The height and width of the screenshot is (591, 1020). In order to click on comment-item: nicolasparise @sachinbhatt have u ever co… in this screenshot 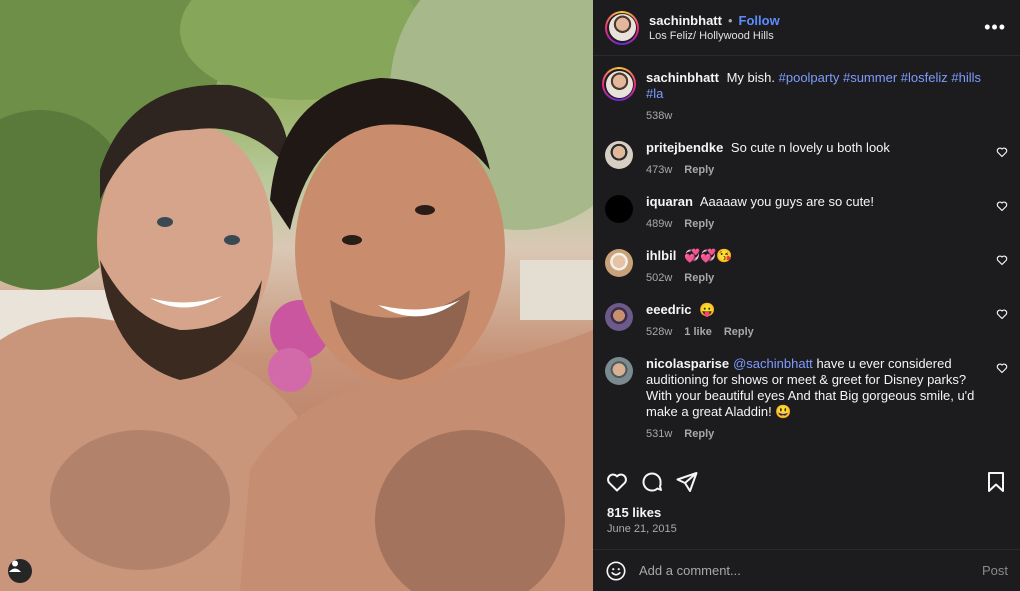, I will do `click(806, 399)`.